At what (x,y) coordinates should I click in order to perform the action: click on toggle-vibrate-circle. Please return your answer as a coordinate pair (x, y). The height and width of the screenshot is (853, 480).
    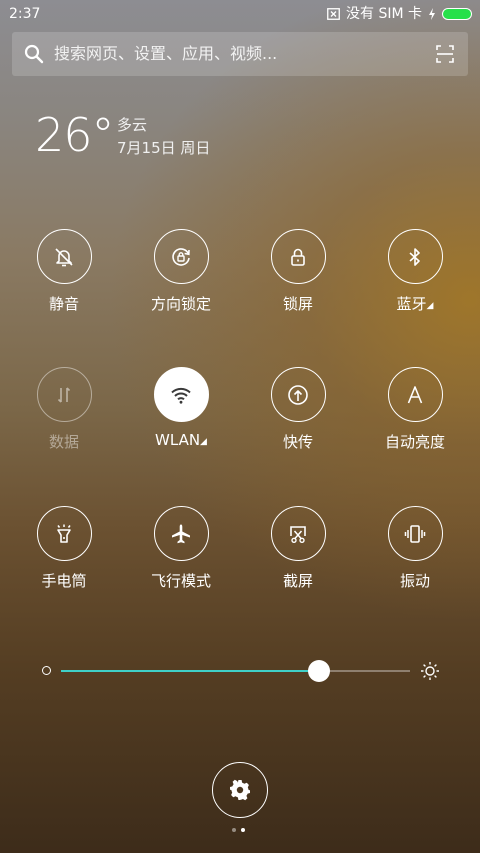
    Looking at the image, I should click on (415, 533).